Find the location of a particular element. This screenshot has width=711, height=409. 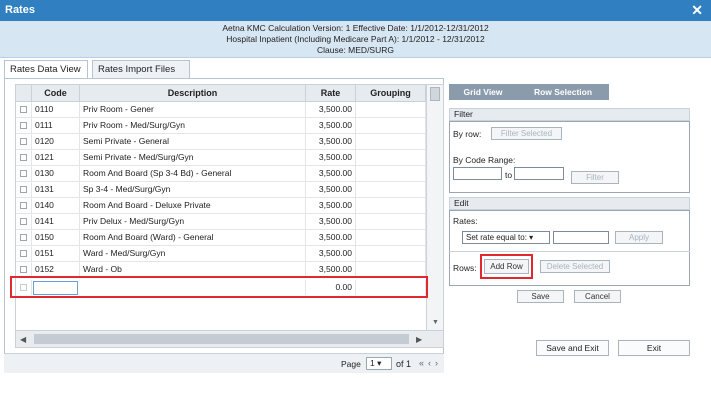

scroll-down-icon: ▼ is located at coordinates (435, 322).